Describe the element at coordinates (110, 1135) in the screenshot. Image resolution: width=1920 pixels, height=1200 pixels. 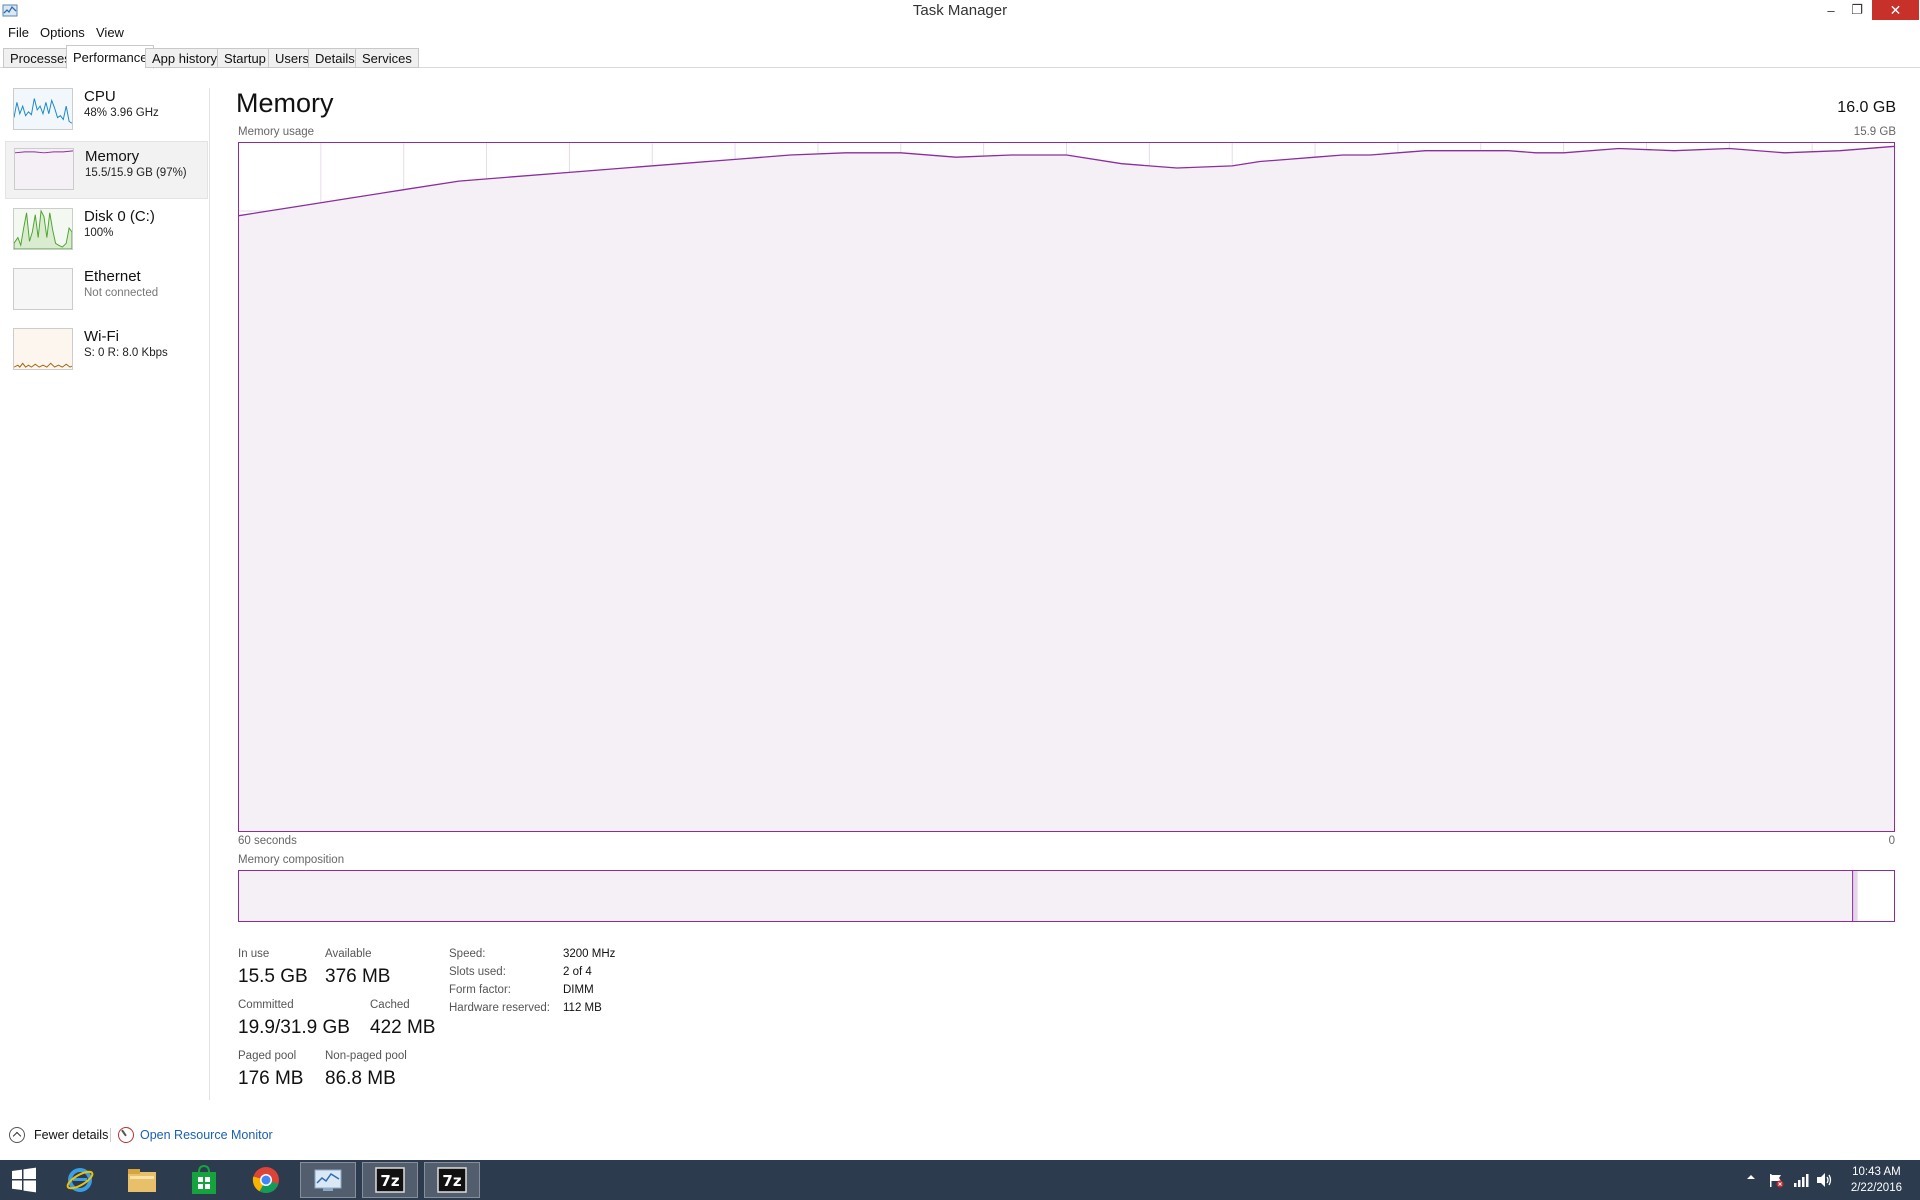
I see `footer-divider` at that location.